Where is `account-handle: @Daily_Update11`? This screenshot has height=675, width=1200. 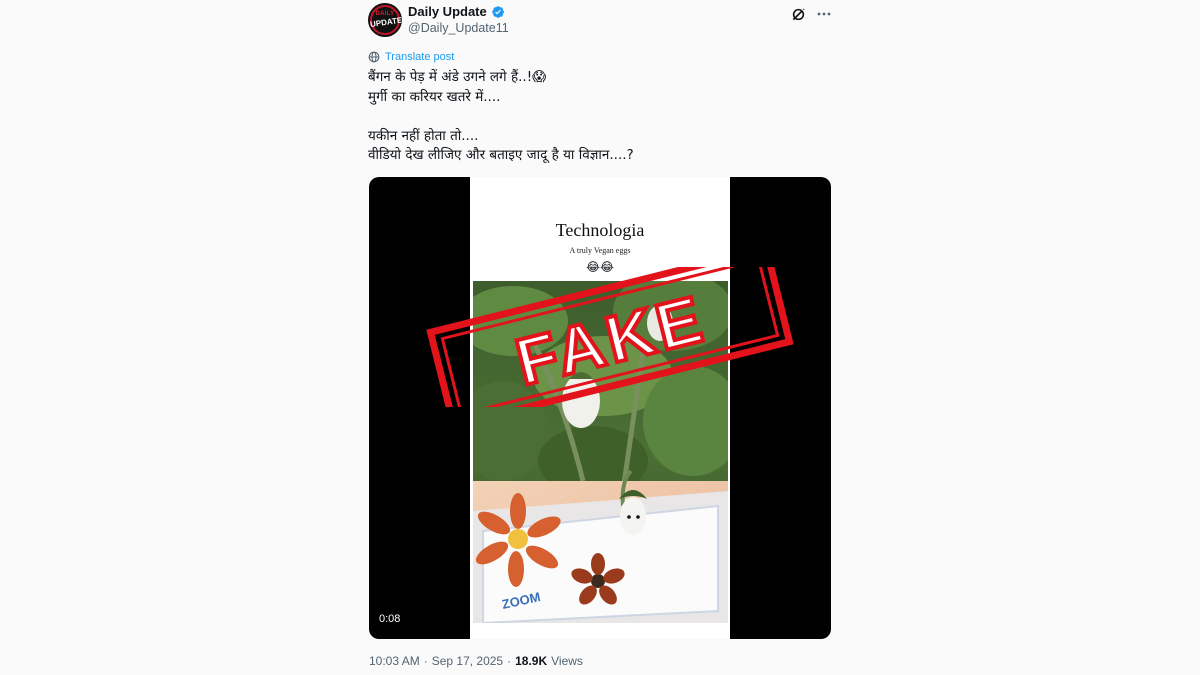
account-handle: @Daily_Update11 is located at coordinates (458, 28).